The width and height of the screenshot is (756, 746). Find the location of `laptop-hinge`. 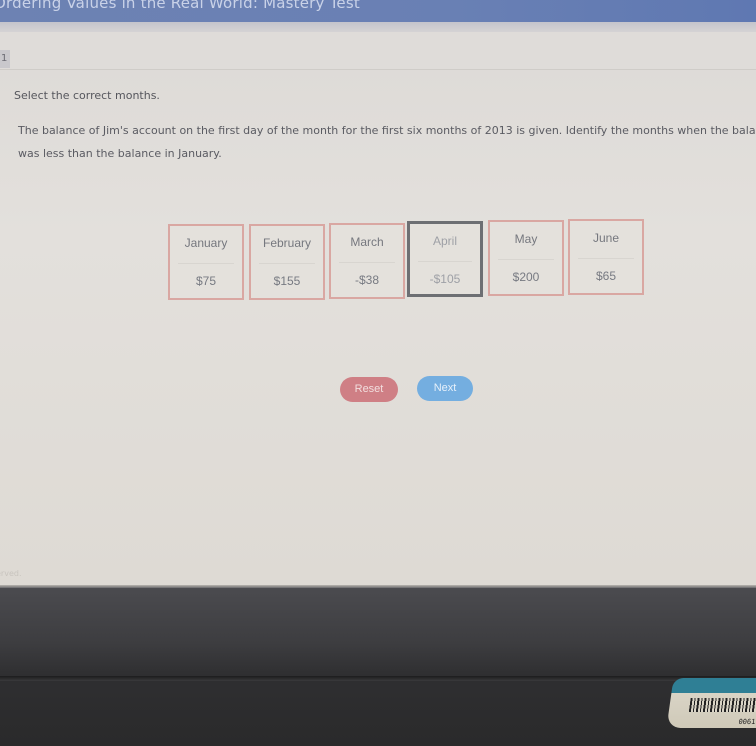

laptop-hinge is located at coordinates (378, 678).